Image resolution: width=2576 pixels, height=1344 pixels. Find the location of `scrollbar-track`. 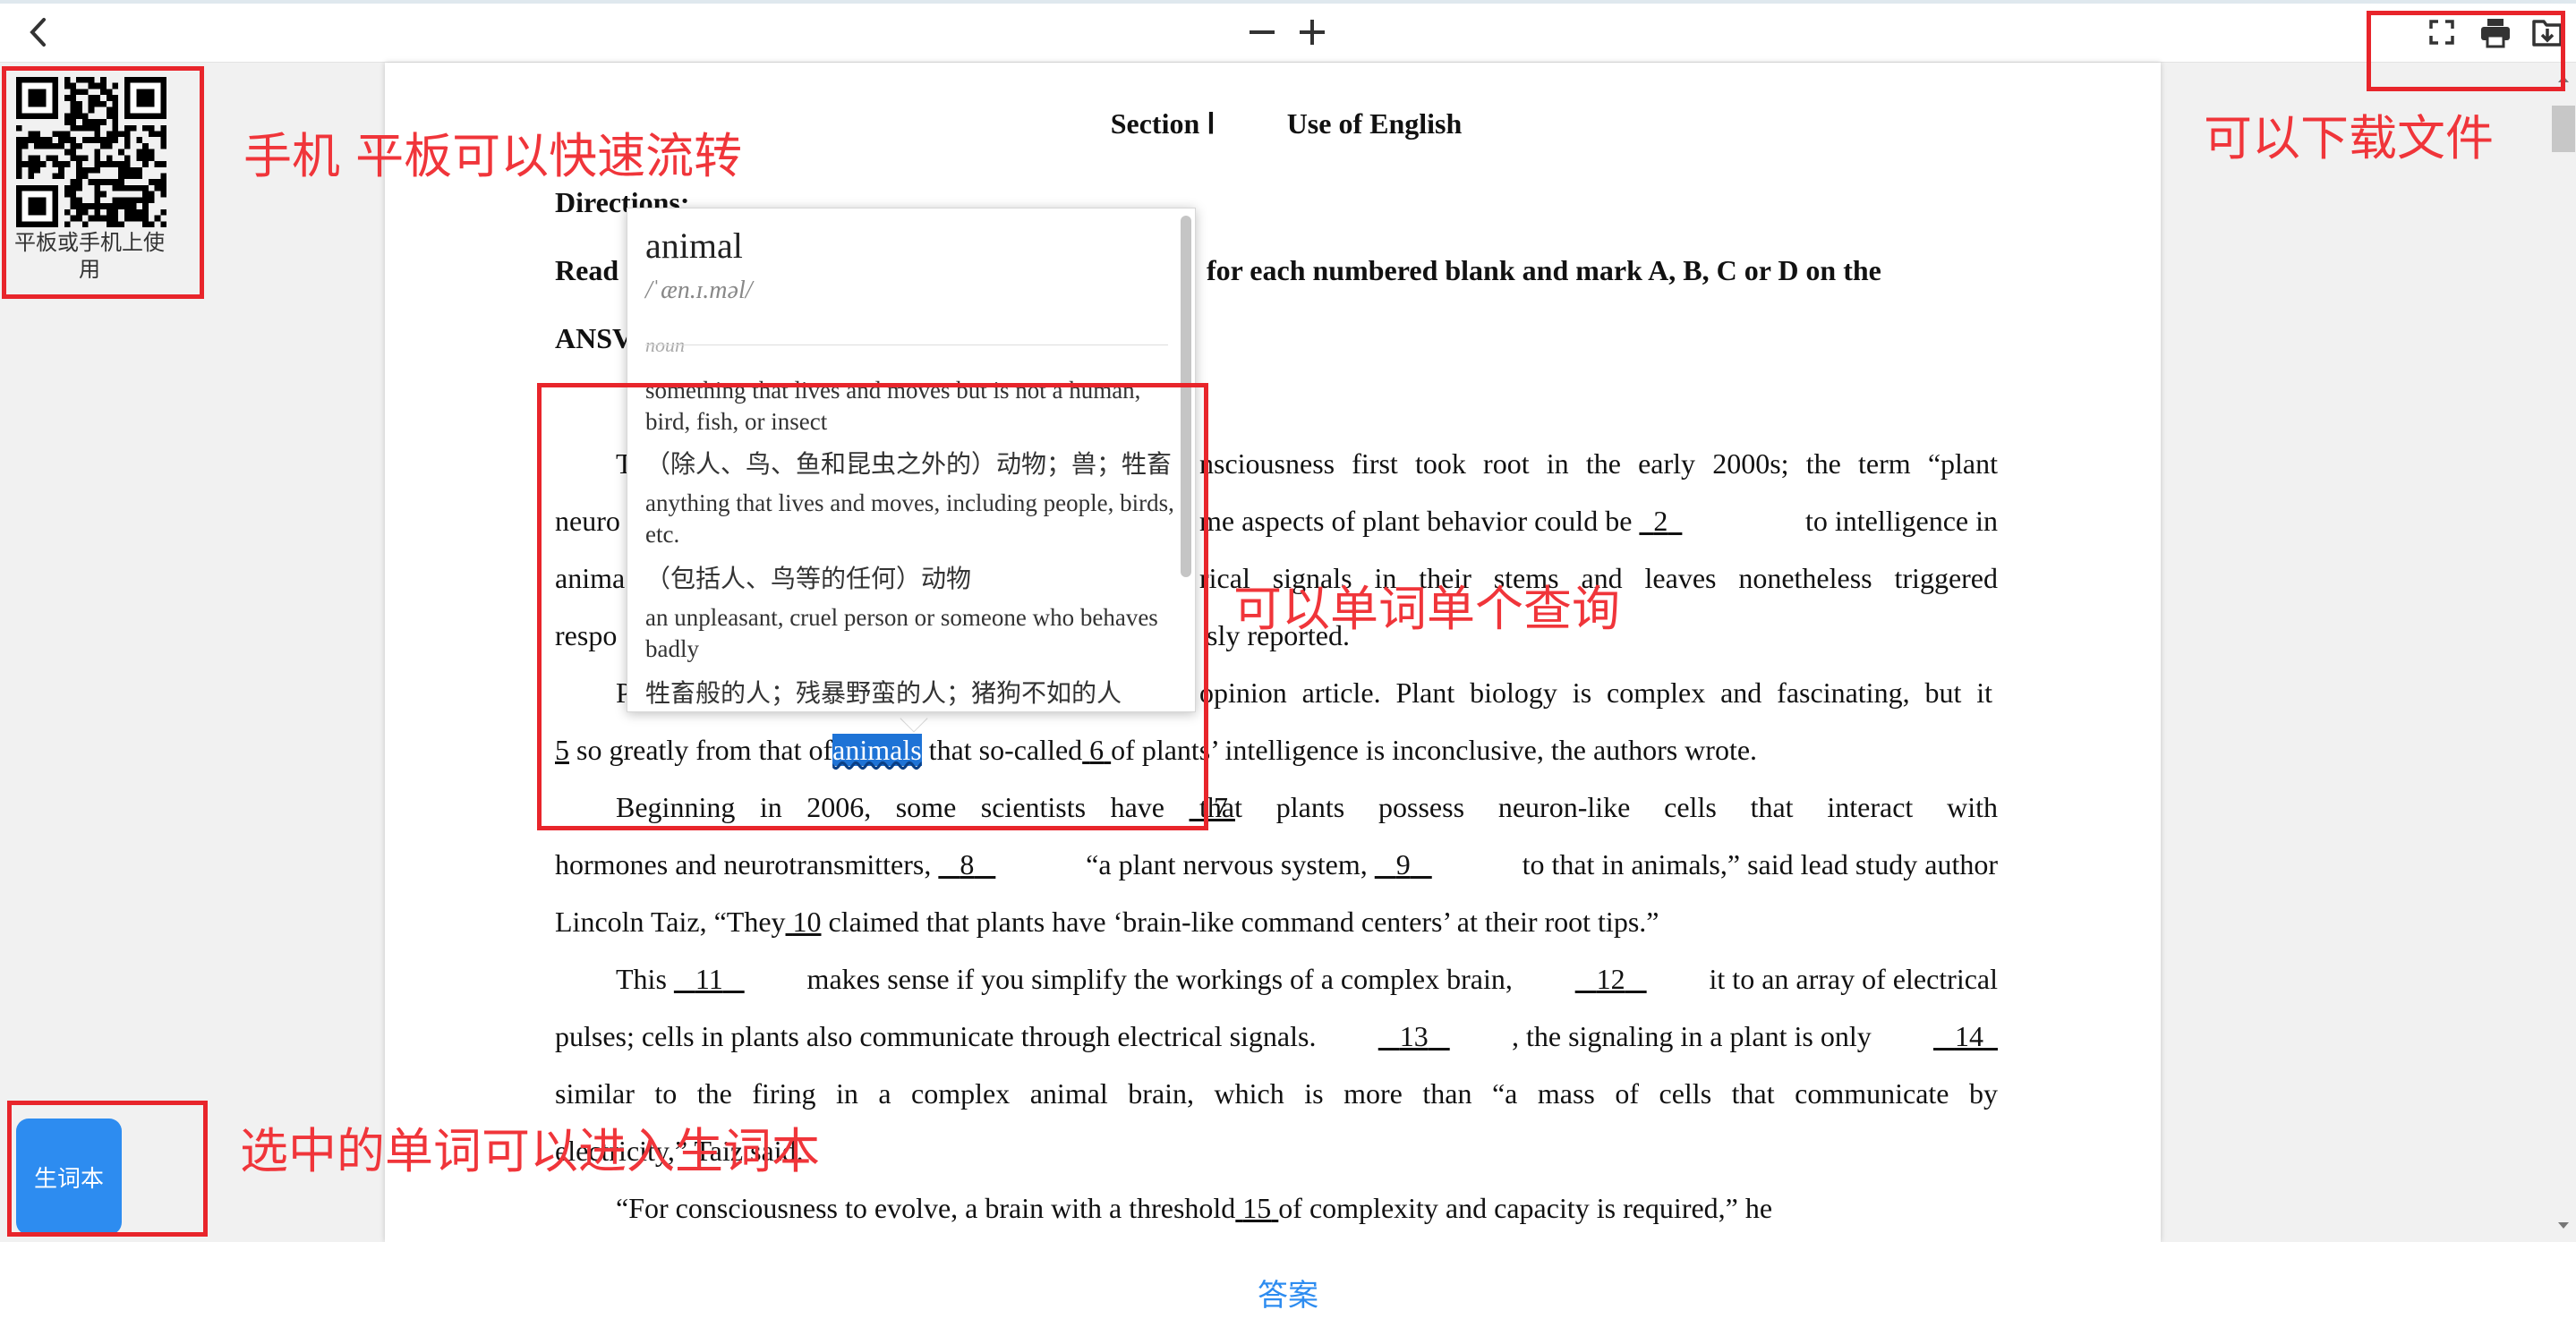

scrollbar-track is located at coordinates (2563, 652).